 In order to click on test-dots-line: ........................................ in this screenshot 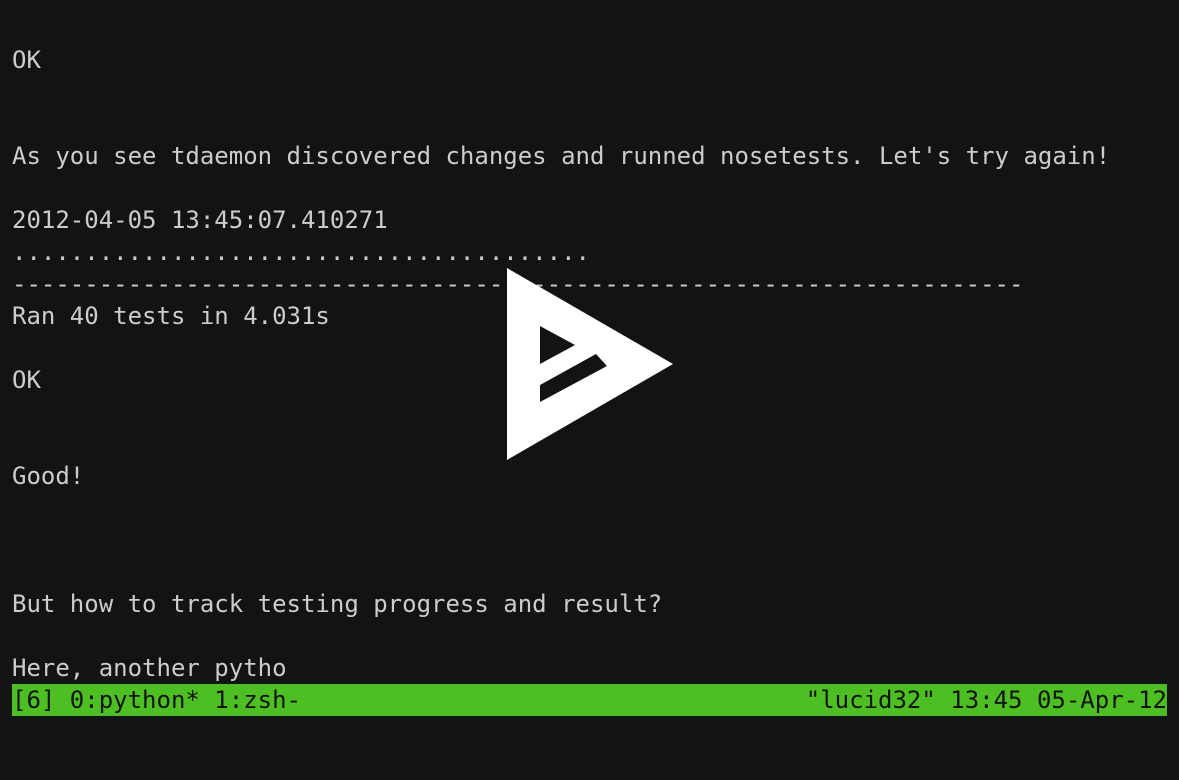, I will do `click(301, 252)`.